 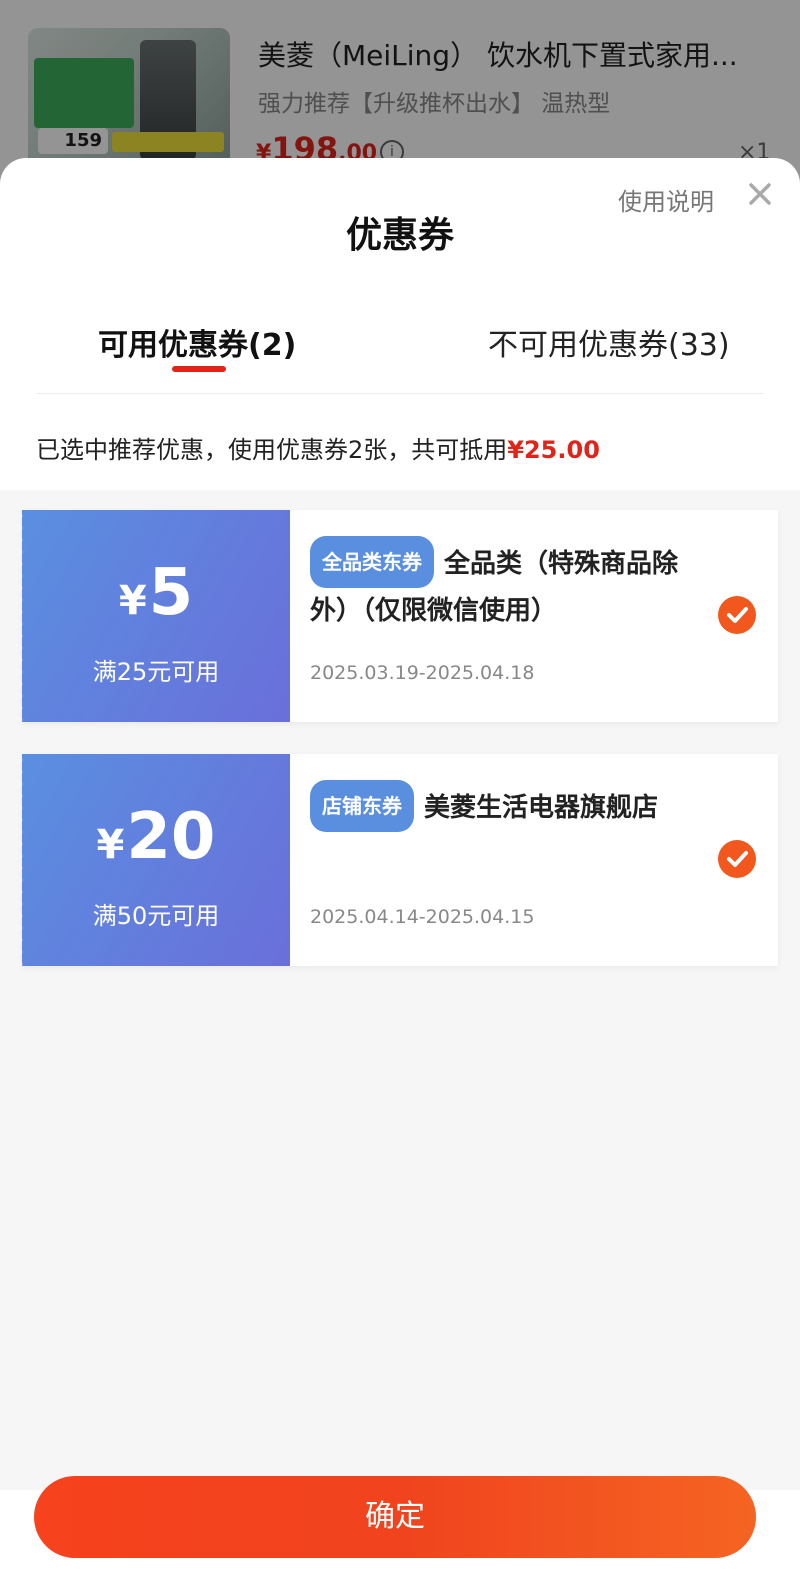 I want to click on coupon-type-badge: 全品类东券, so click(x=372, y=562).